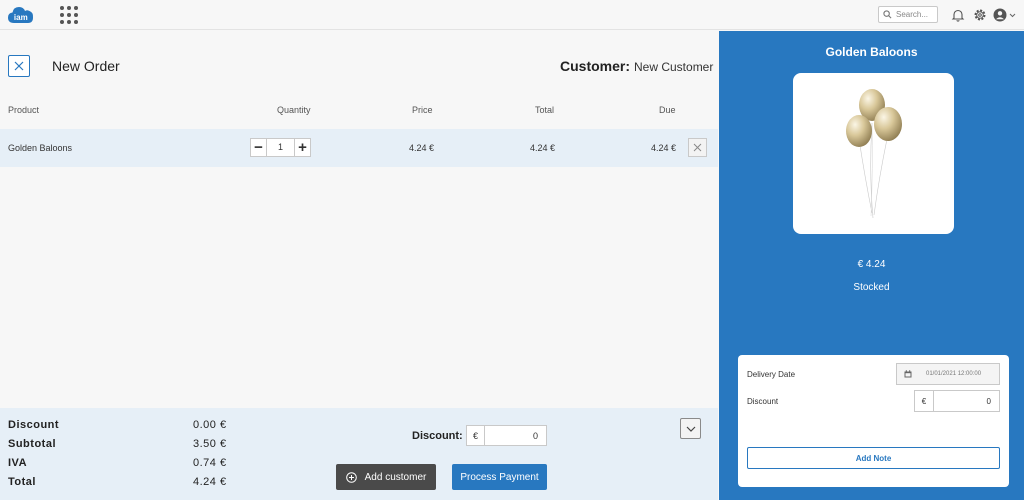  Describe the element at coordinates (908, 374) in the screenshot. I see `calendar-icon` at that location.